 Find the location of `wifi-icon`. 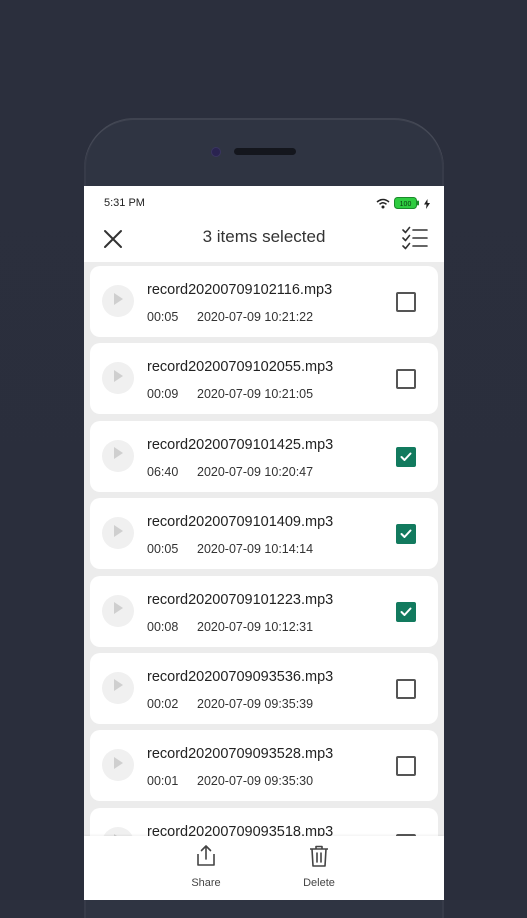

wifi-icon is located at coordinates (383, 205).